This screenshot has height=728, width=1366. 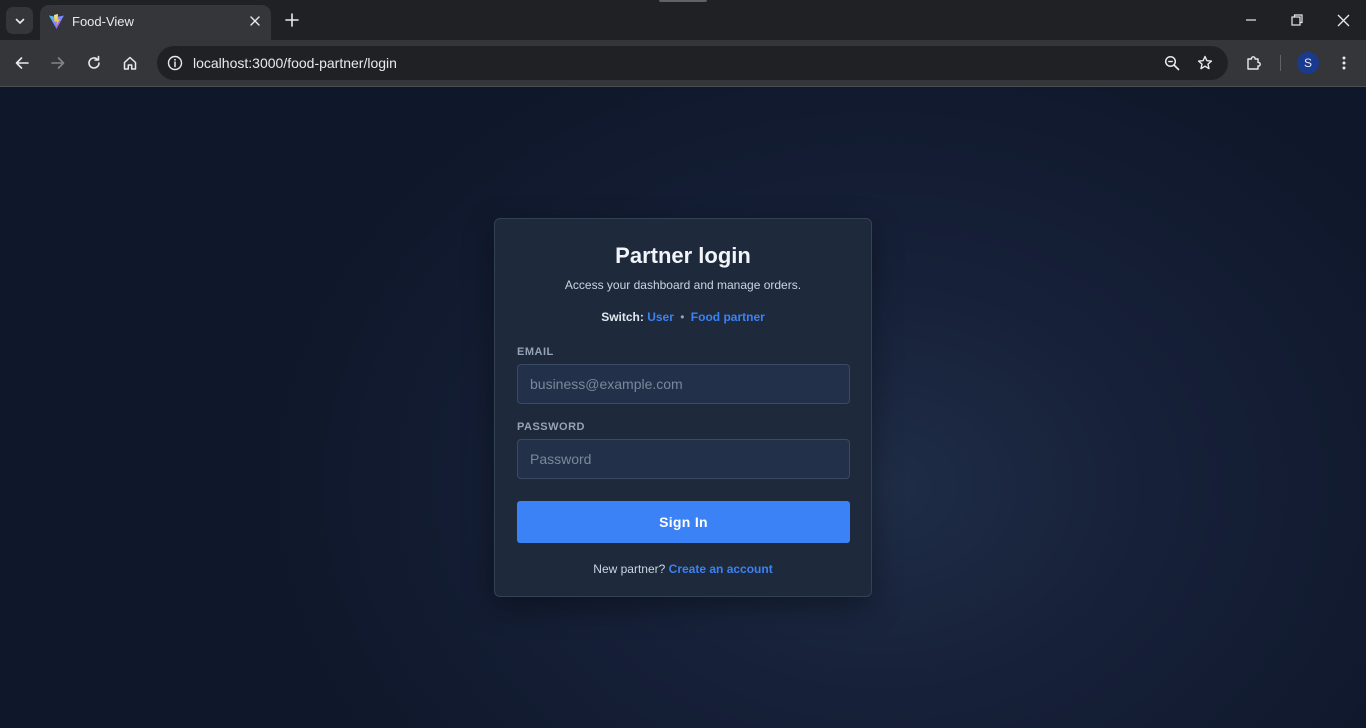 I want to click on reload-button, so click(x=94, y=63).